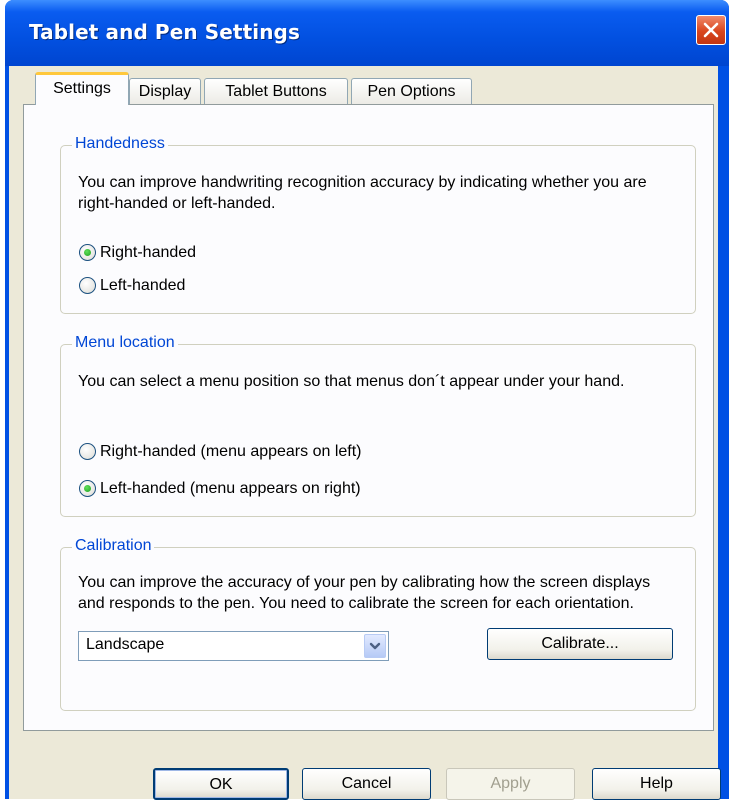 This screenshot has height=800, width=729. Describe the element at coordinates (125, 343) in the screenshot. I see `menu-location-legend: Menu location` at that location.